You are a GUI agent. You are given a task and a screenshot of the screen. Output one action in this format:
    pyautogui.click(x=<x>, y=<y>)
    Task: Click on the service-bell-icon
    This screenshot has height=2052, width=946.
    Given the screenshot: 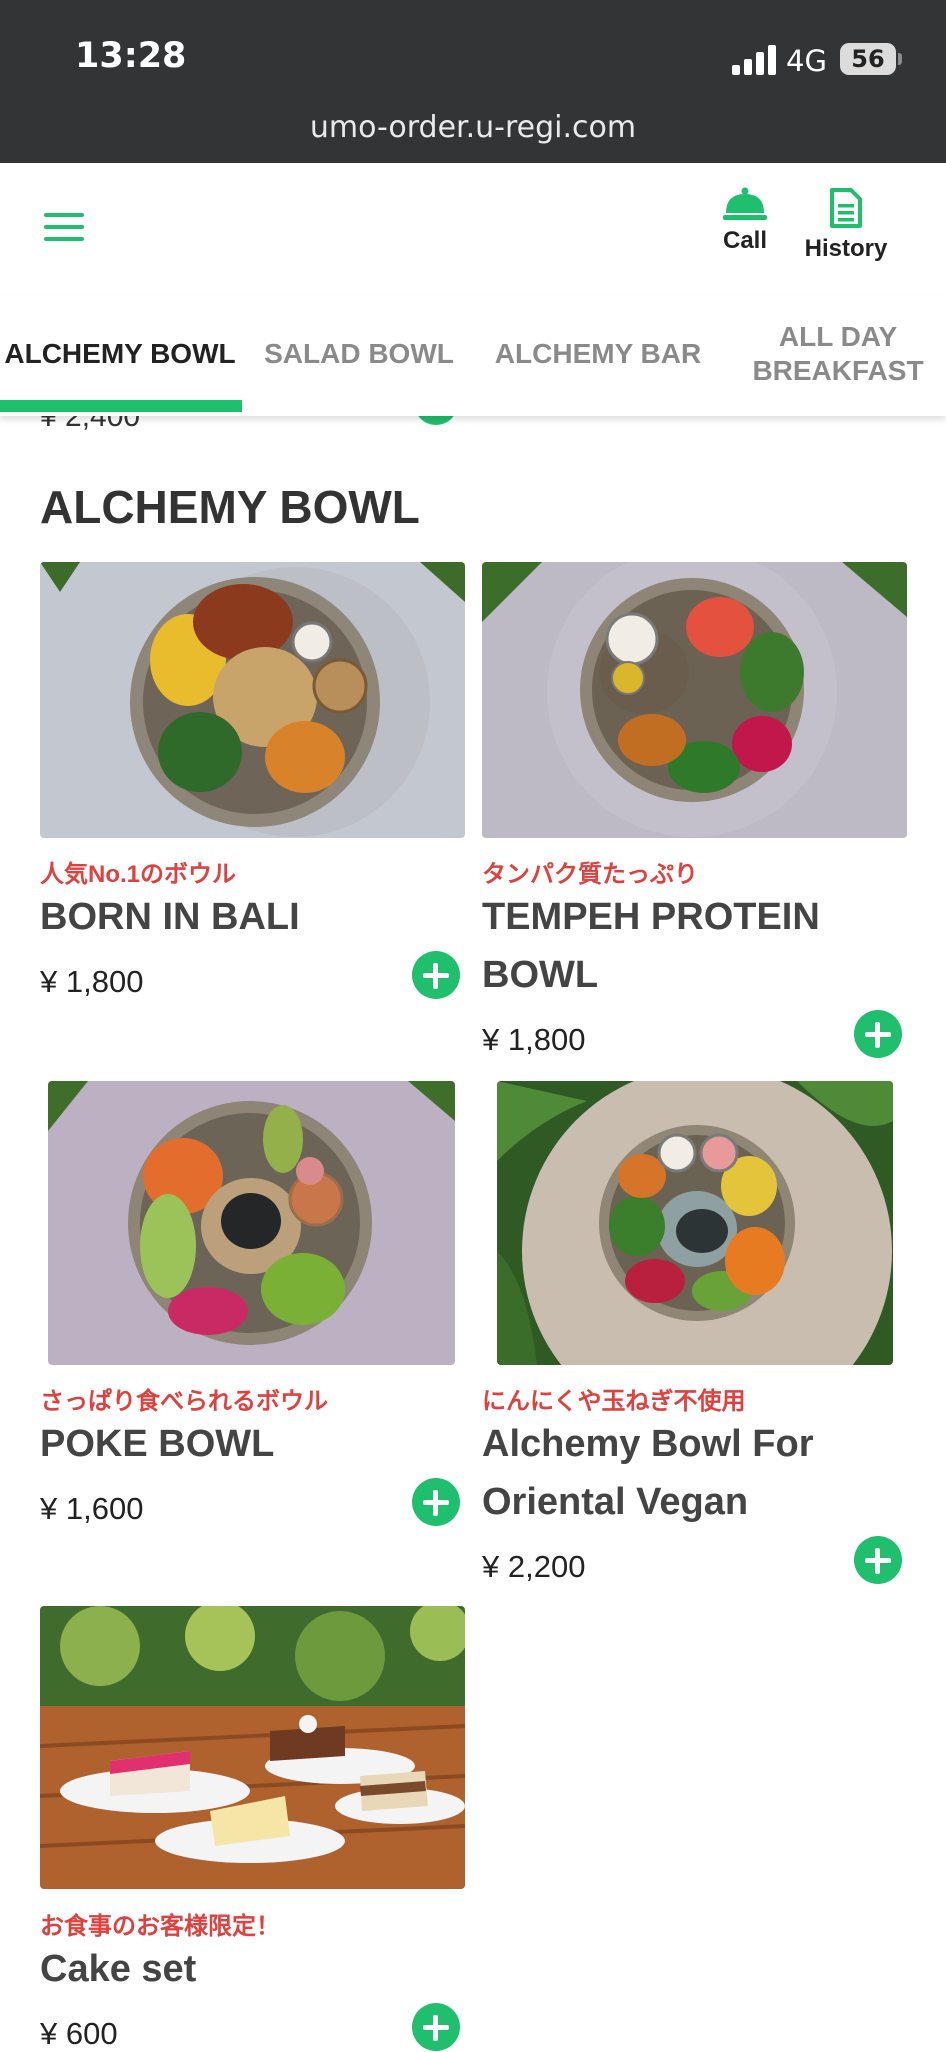 What is the action you would take?
    pyautogui.click(x=745, y=203)
    